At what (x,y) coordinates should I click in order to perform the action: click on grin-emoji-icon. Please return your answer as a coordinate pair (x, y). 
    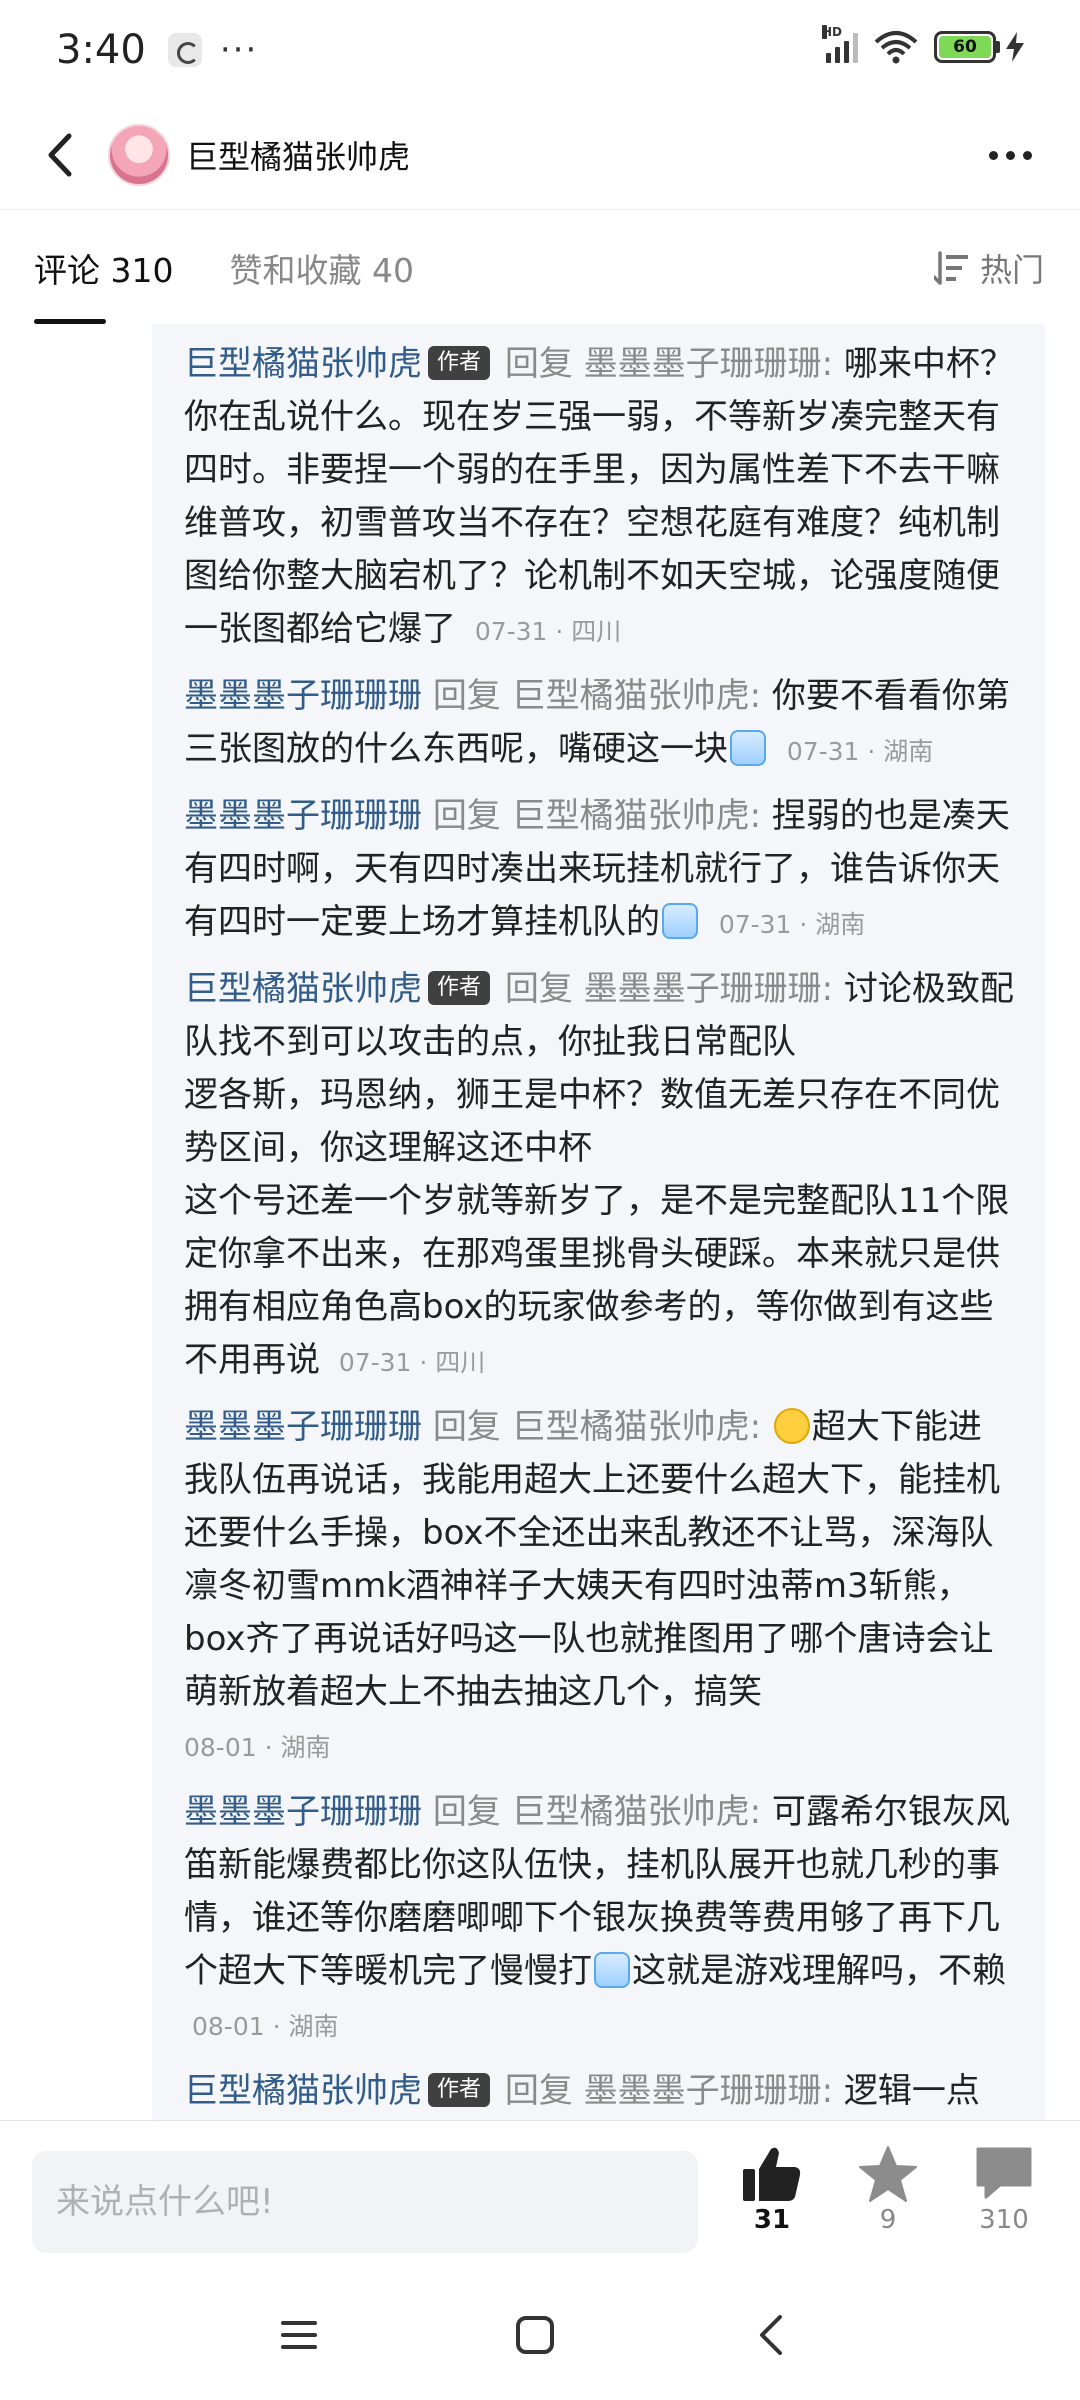
    Looking at the image, I should click on (791, 1426).